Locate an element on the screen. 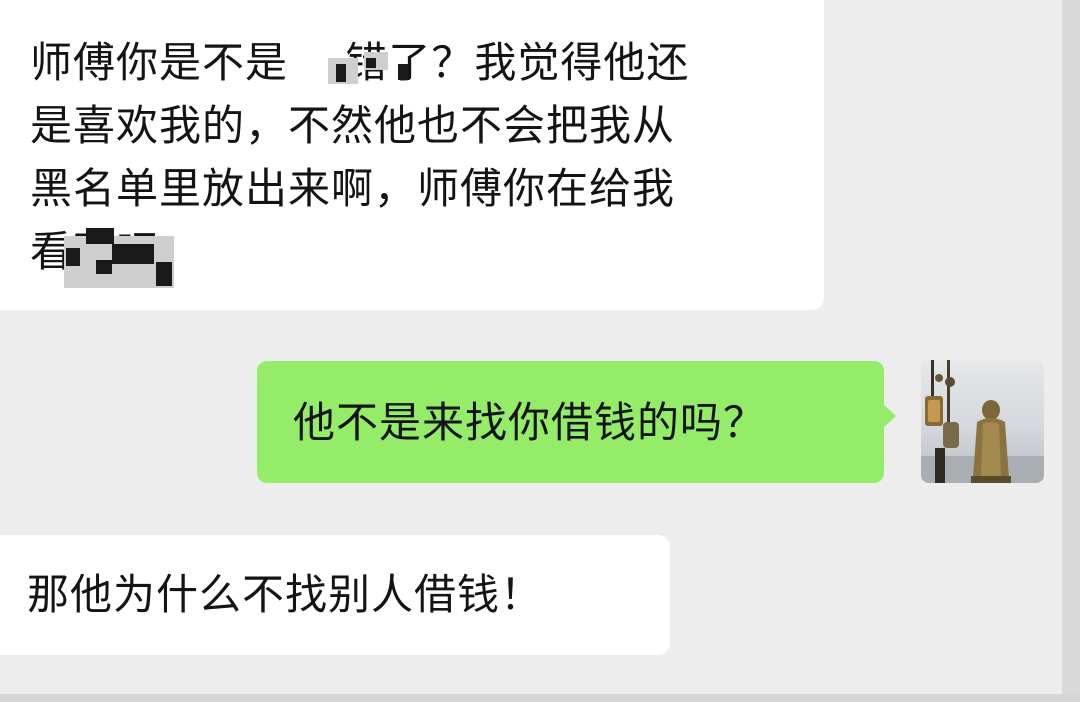 The width and height of the screenshot is (1080, 702). bottom-divider is located at coordinates (540, 698).